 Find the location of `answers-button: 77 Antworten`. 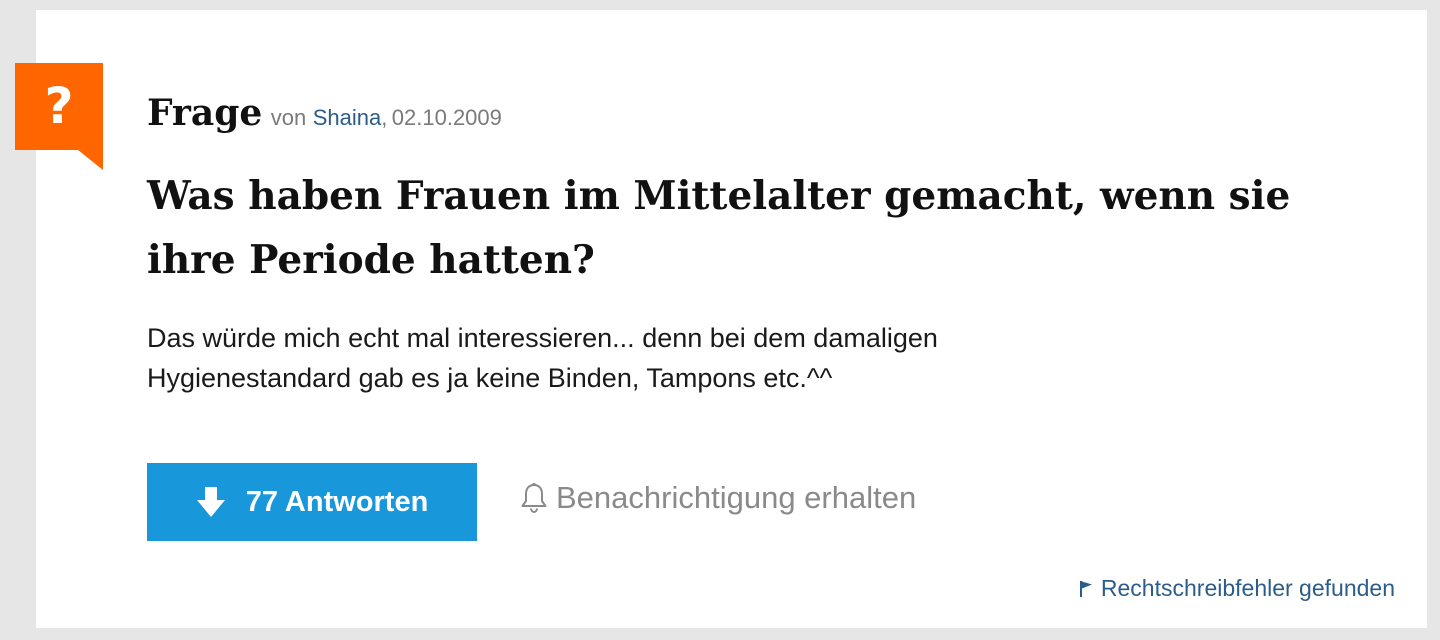

answers-button: 77 Antworten is located at coordinates (312, 502).